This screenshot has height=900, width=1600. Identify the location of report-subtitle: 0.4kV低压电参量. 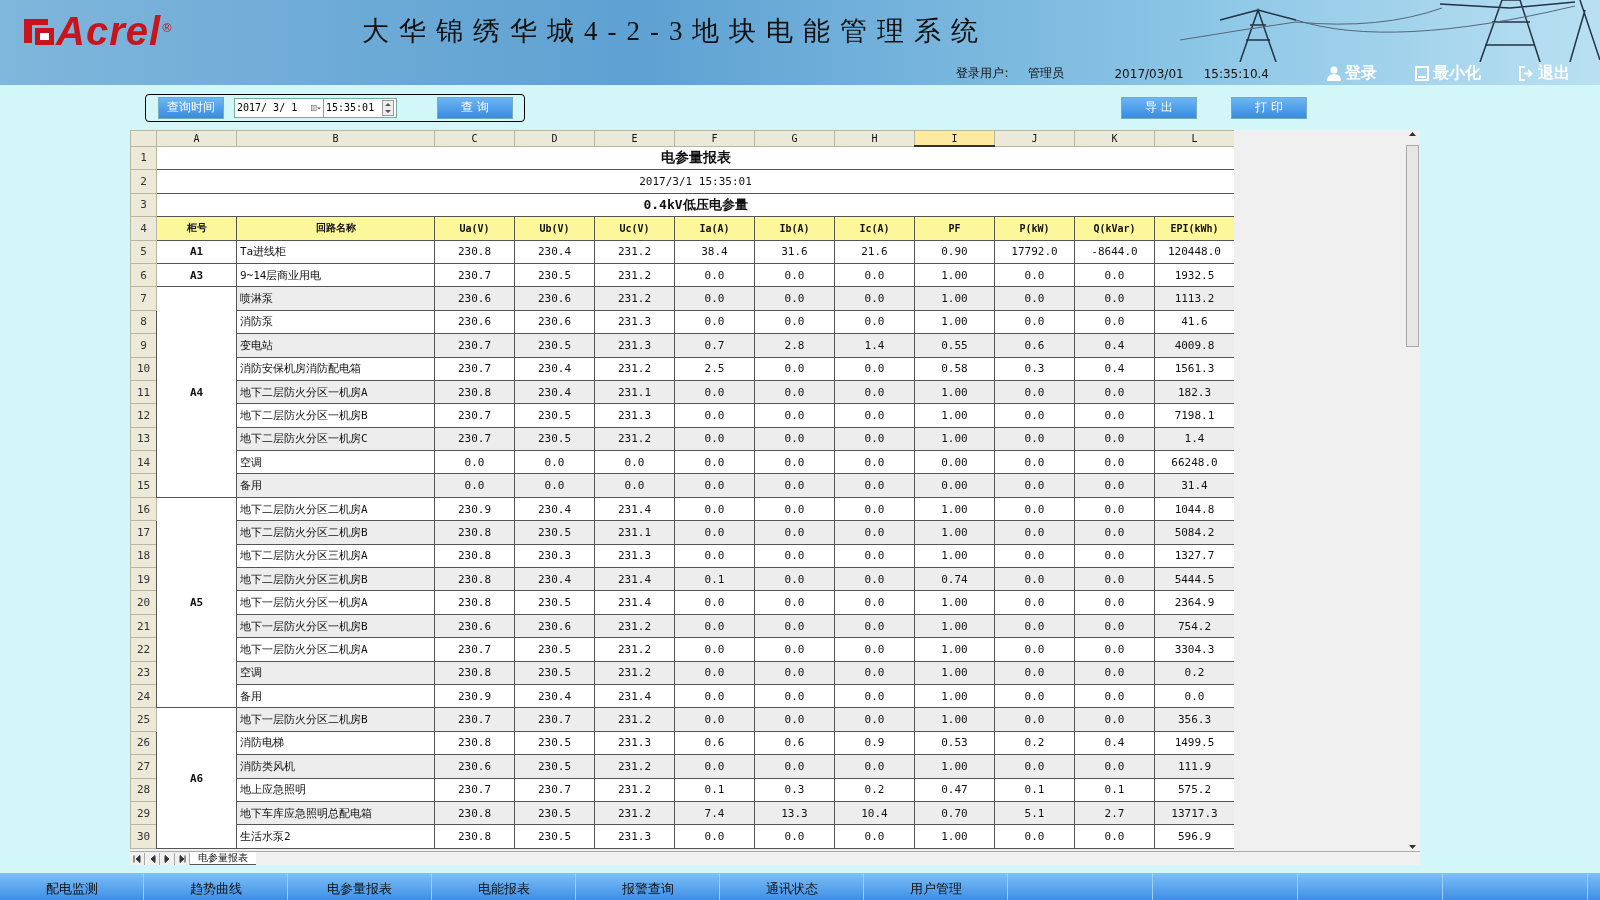
(695, 205).